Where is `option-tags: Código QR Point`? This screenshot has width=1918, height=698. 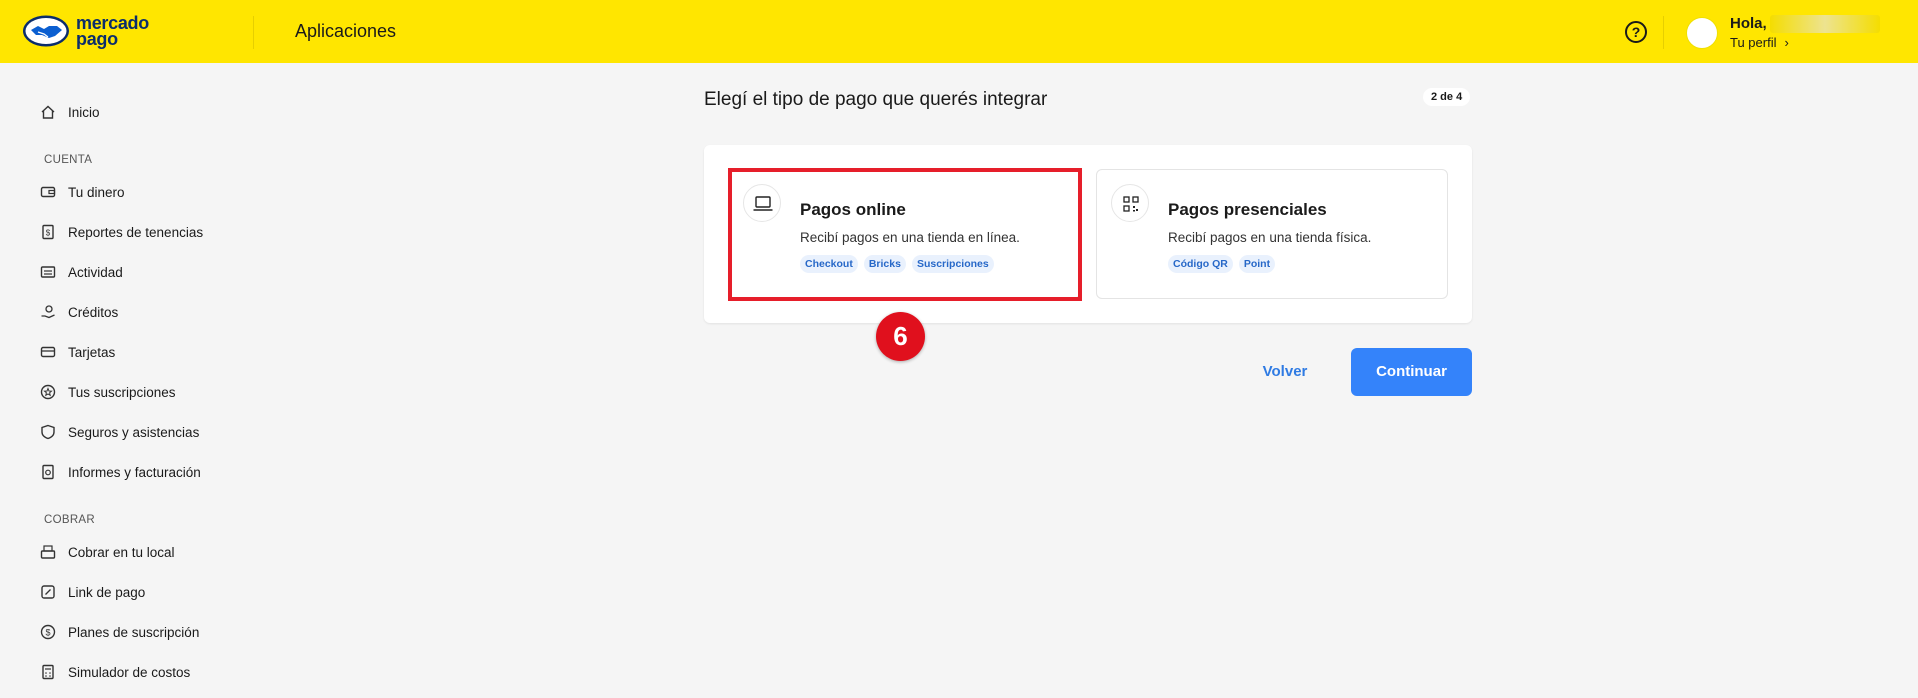
option-tags: Código QR Point is located at coordinates (1222, 264).